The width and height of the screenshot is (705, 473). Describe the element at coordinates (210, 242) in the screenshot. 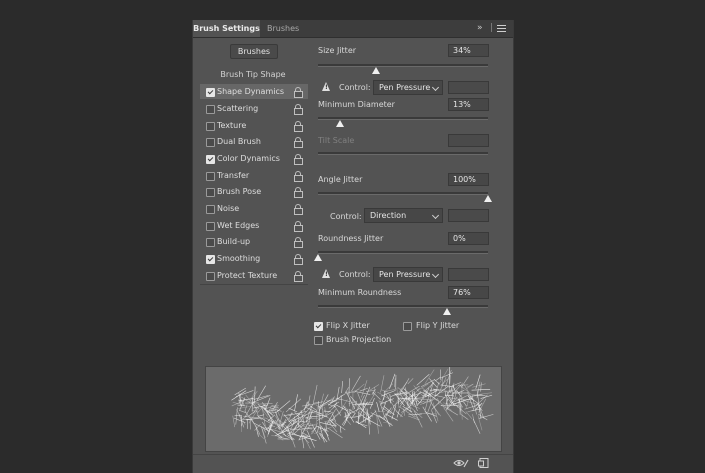

I see `build-up-checkbox` at that location.